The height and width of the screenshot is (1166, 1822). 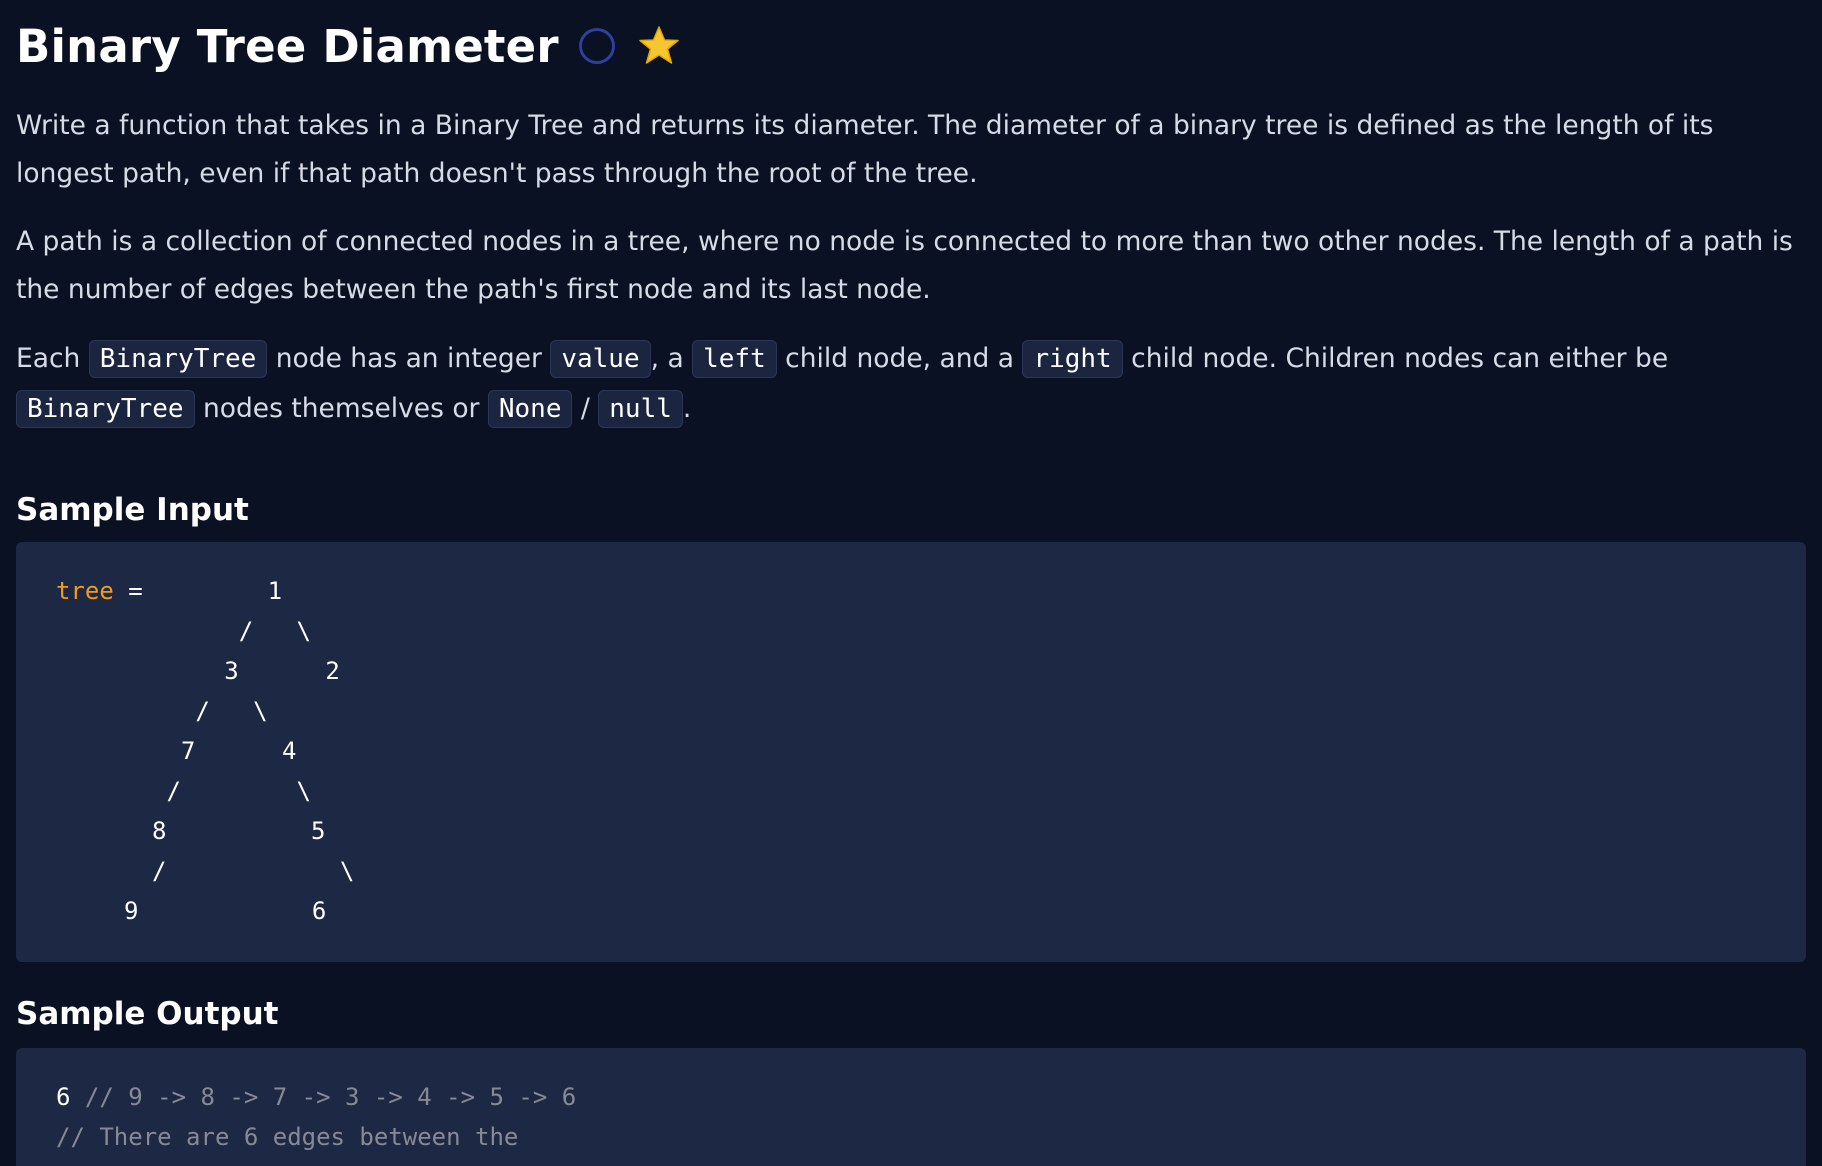 What do you see at coordinates (530, 409) in the screenshot?
I see `inline-code-none: None` at bounding box center [530, 409].